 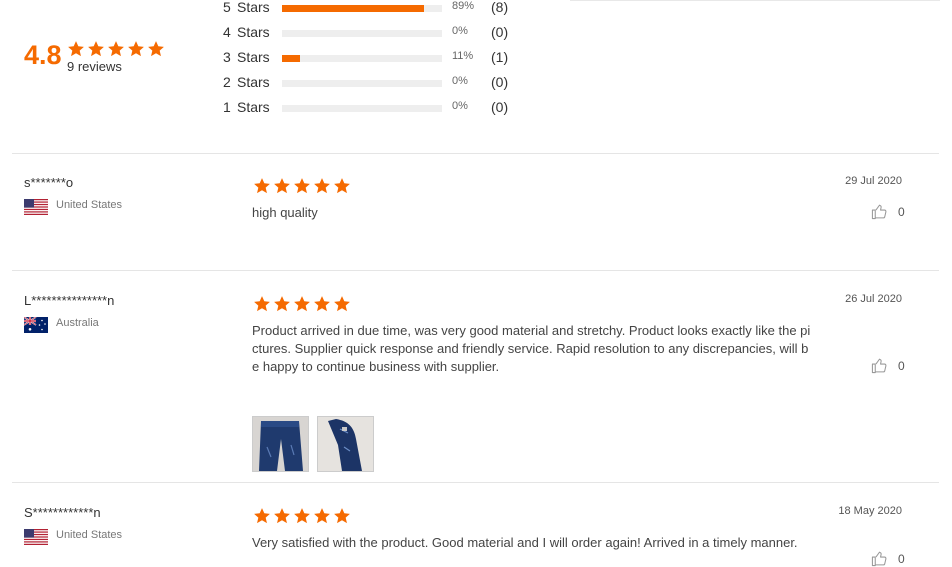 I want to click on review-date: 29 Jul 2020, so click(x=873, y=181).